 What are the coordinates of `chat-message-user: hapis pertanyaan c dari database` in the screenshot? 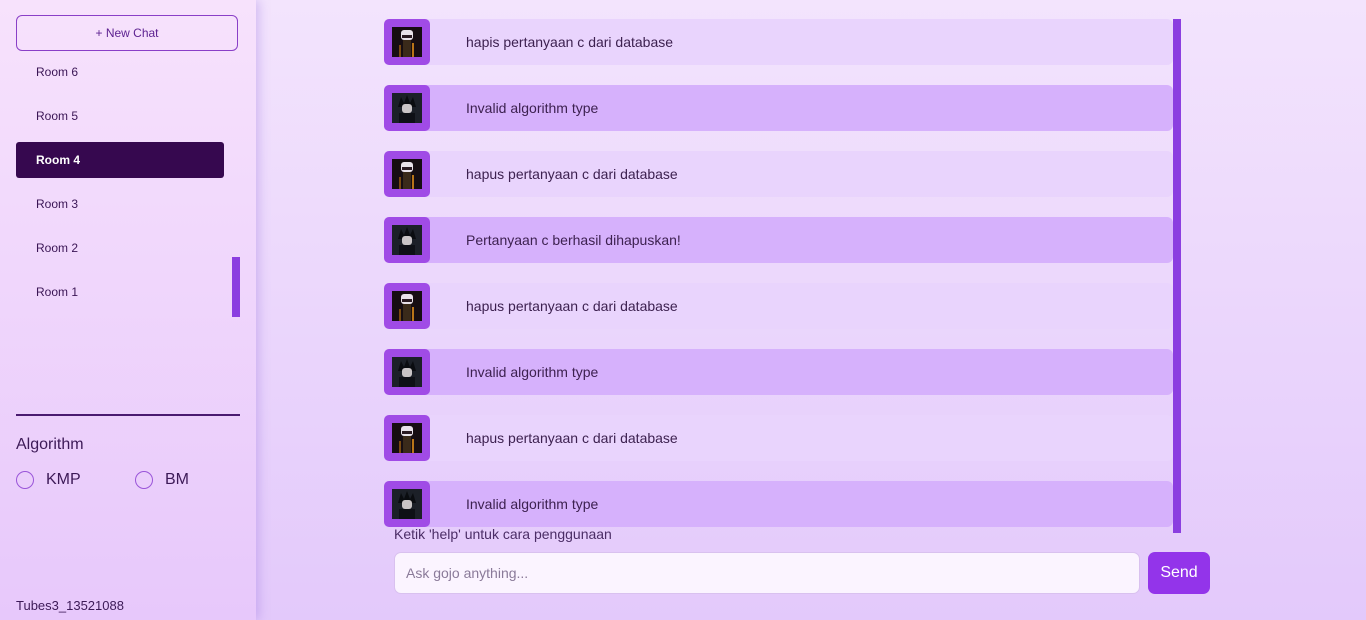 It's located at (778, 42).